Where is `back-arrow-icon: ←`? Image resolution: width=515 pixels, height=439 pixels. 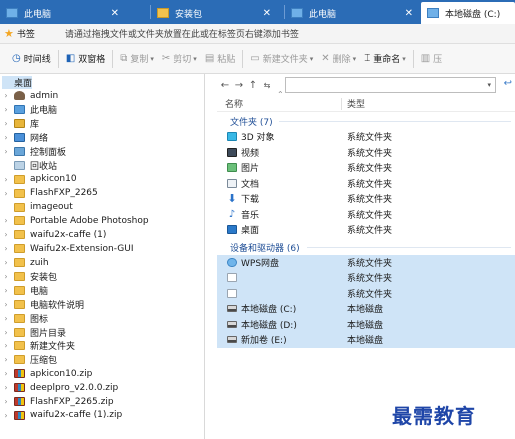 back-arrow-icon: ← is located at coordinates (225, 85).